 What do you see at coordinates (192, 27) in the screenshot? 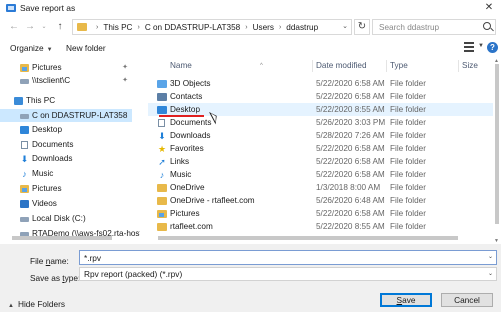
I see `breadcrumb-c-drive: C on DDASTRUP-LAT358` at bounding box center [192, 27].